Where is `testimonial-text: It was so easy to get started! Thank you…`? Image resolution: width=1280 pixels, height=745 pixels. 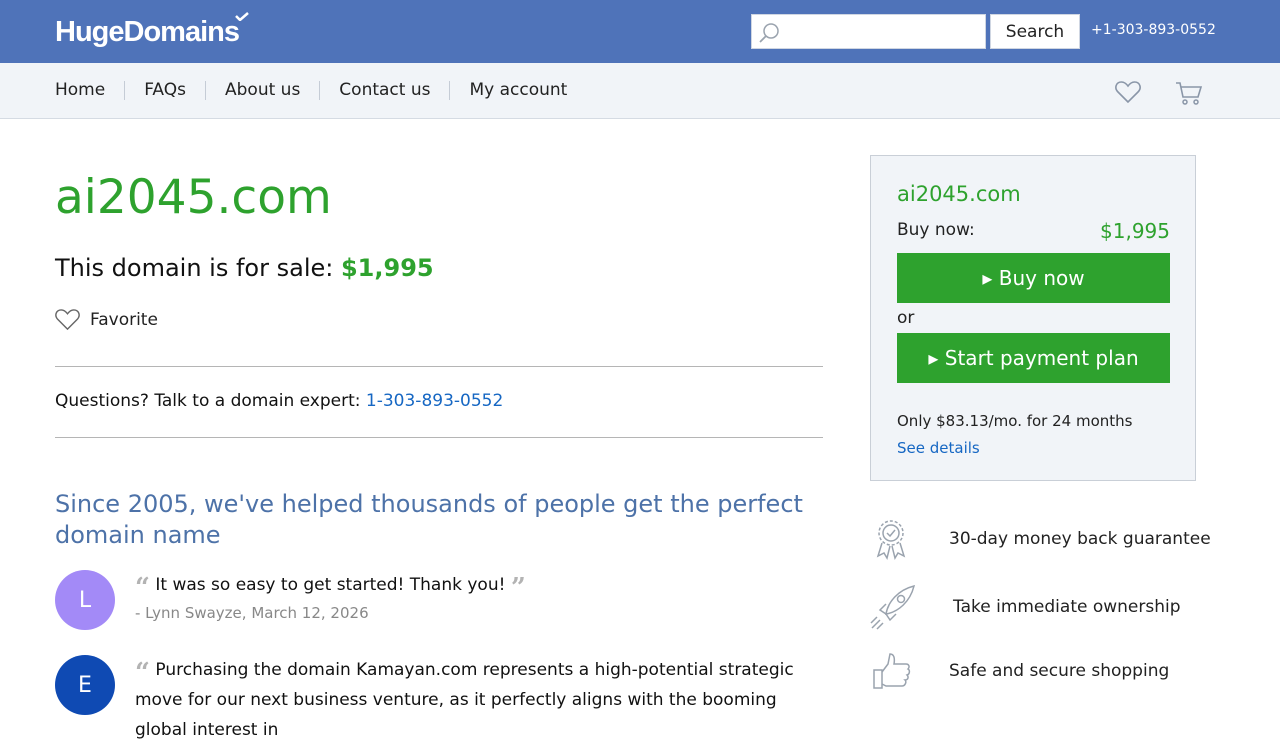
testimonial-text: It was so easy to get started! Thank you… is located at coordinates (330, 585).